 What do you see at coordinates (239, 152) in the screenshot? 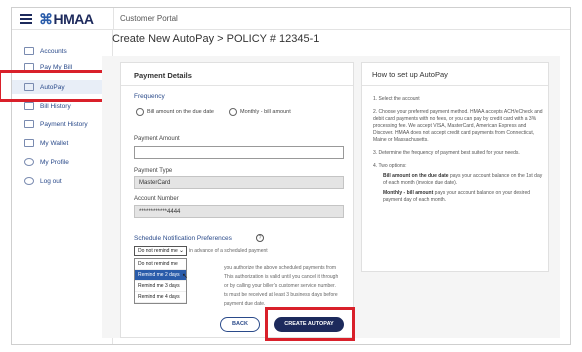
I see `payment-amount-input` at bounding box center [239, 152].